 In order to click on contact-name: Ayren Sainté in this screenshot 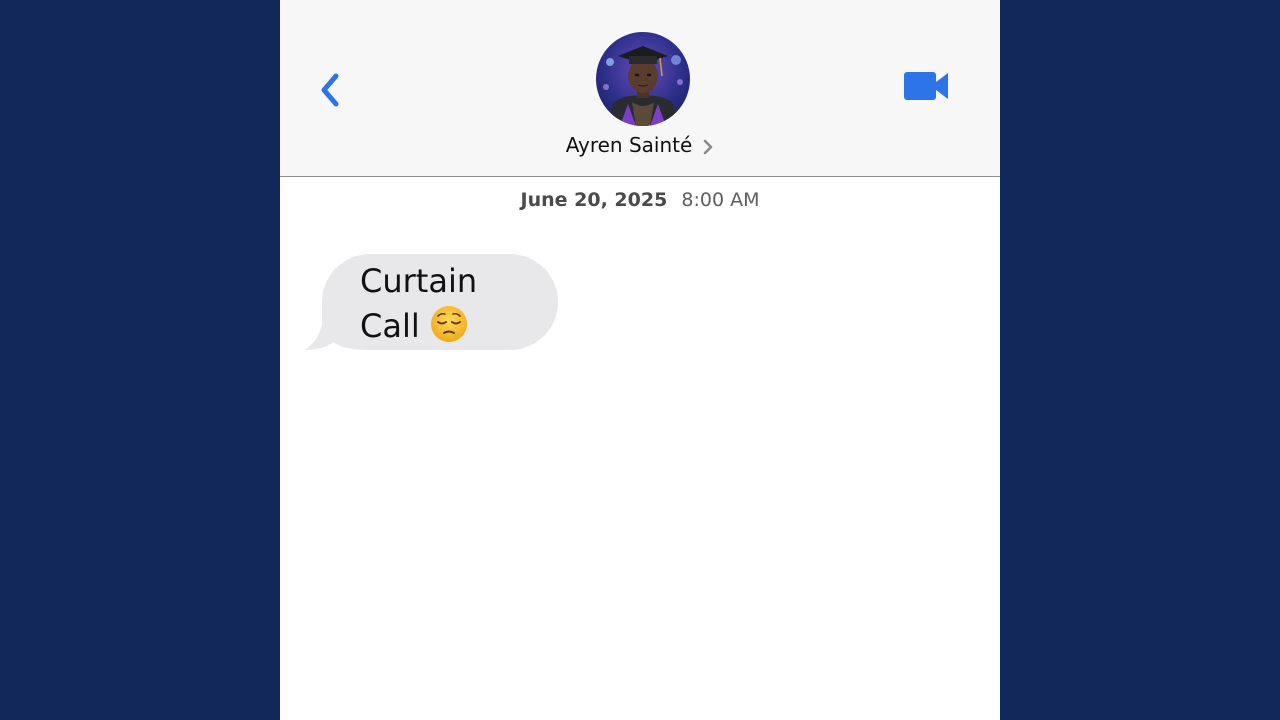, I will do `click(629, 145)`.